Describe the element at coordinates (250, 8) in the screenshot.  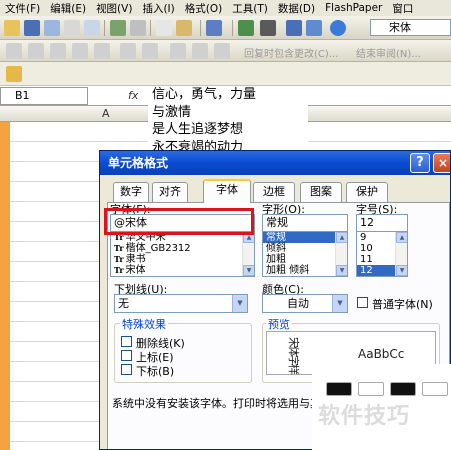
I see `menu-tools: 工具(T)` at that location.